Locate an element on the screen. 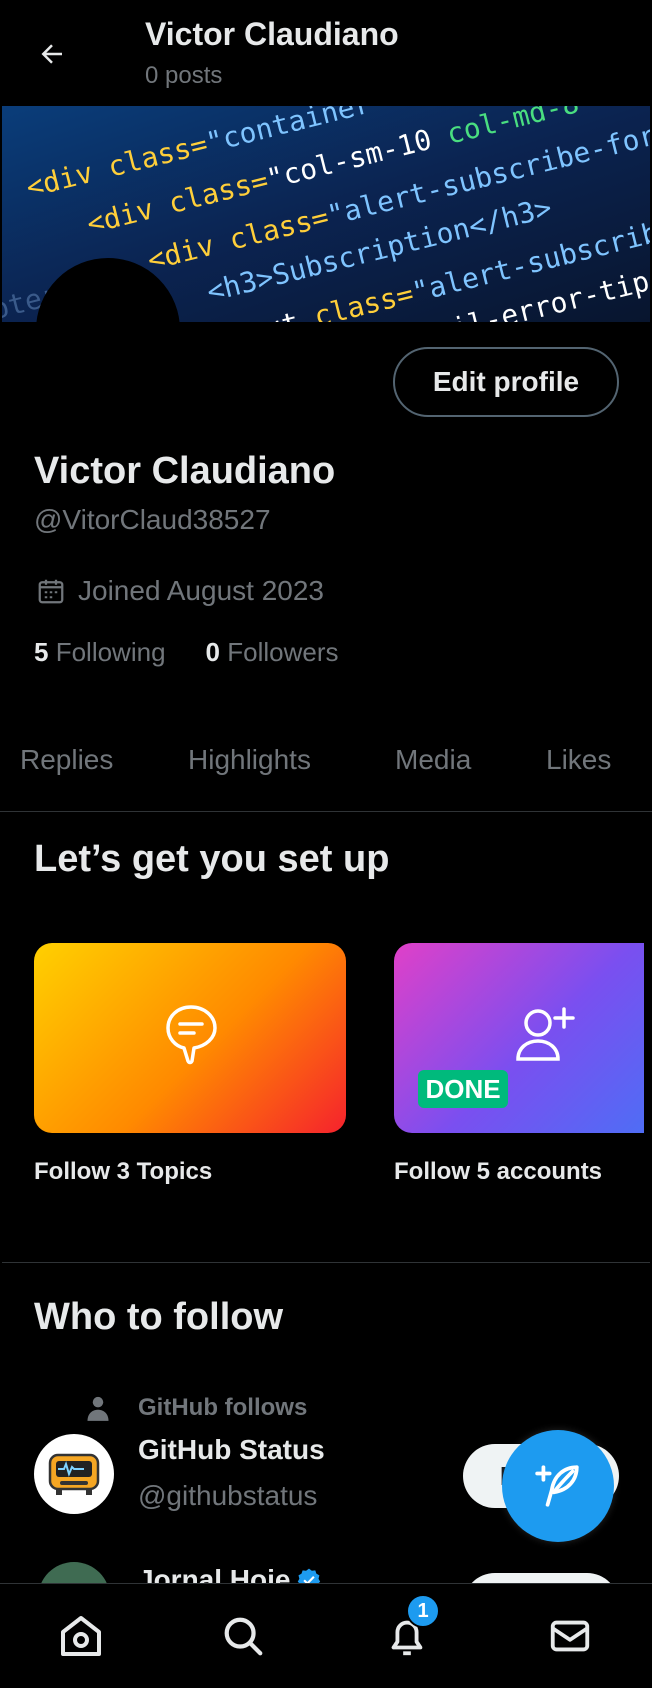 The image size is (652, 1688). follow-stats: 5 Following 0 Followers is located at coordinates (186, 652).